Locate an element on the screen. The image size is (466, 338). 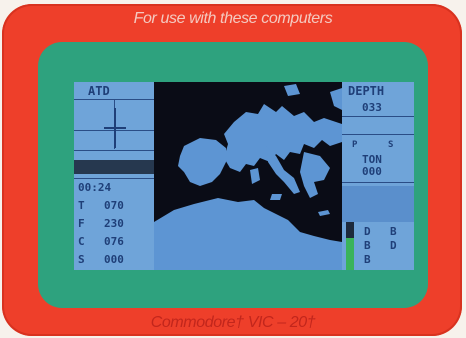
crosshair-icon is located at coordinates (115, 128).